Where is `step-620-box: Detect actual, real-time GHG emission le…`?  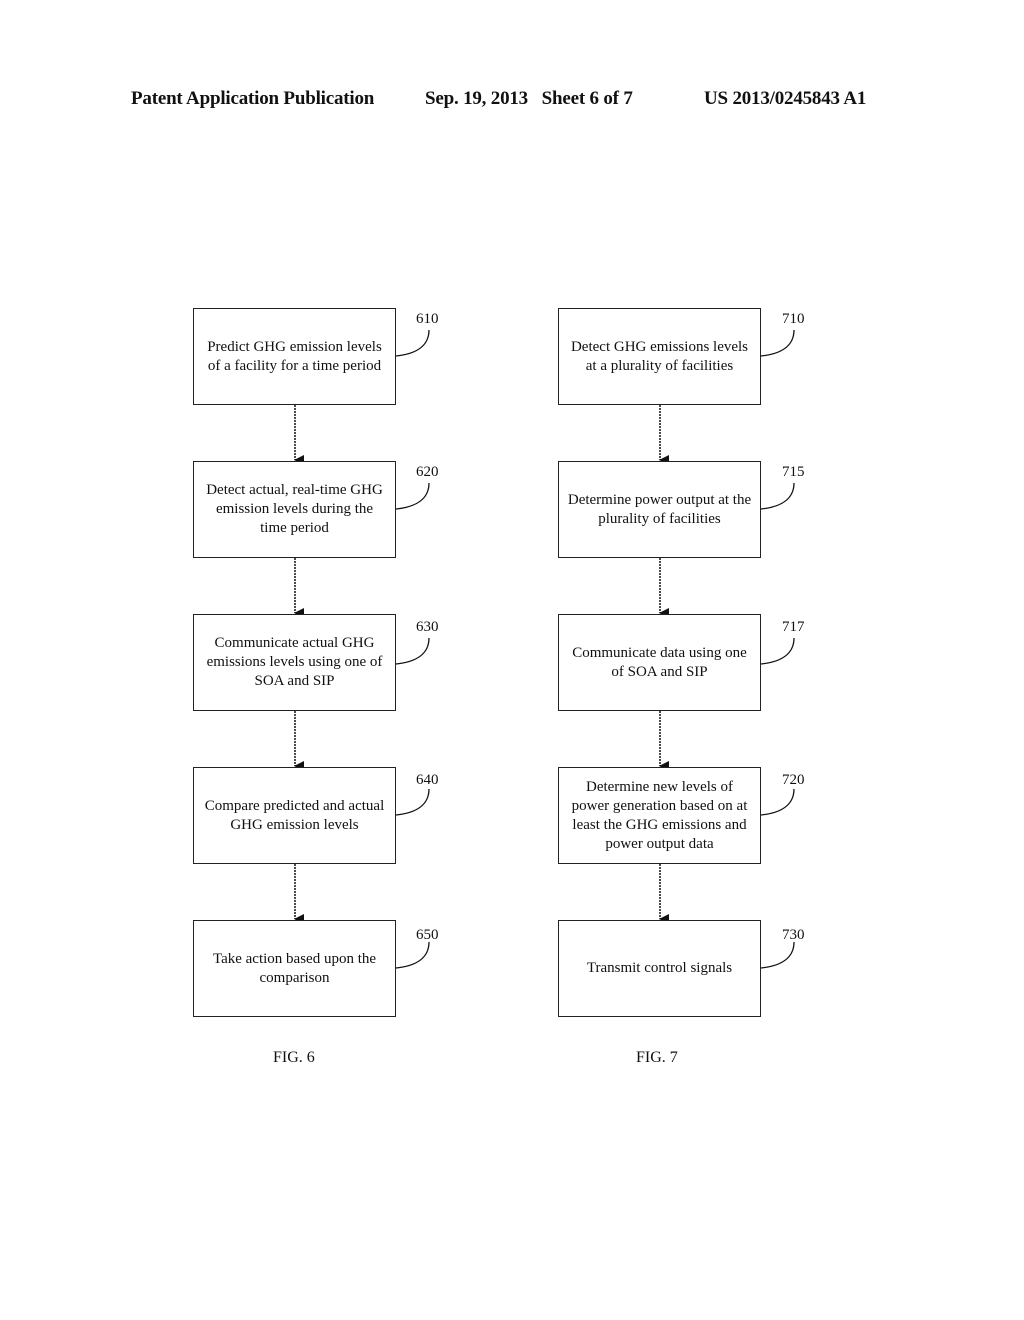
step-620-box: Detect actual, real-time GHG emission le… is located at coordinates (294, 509).